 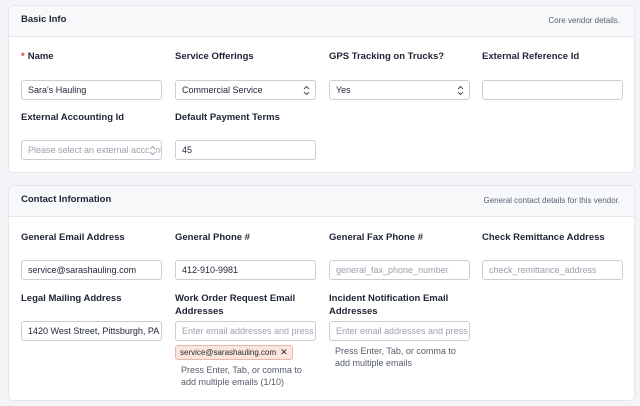 I want to click on service-offerings-value: Commercial Service, so click(x=222, y=90).